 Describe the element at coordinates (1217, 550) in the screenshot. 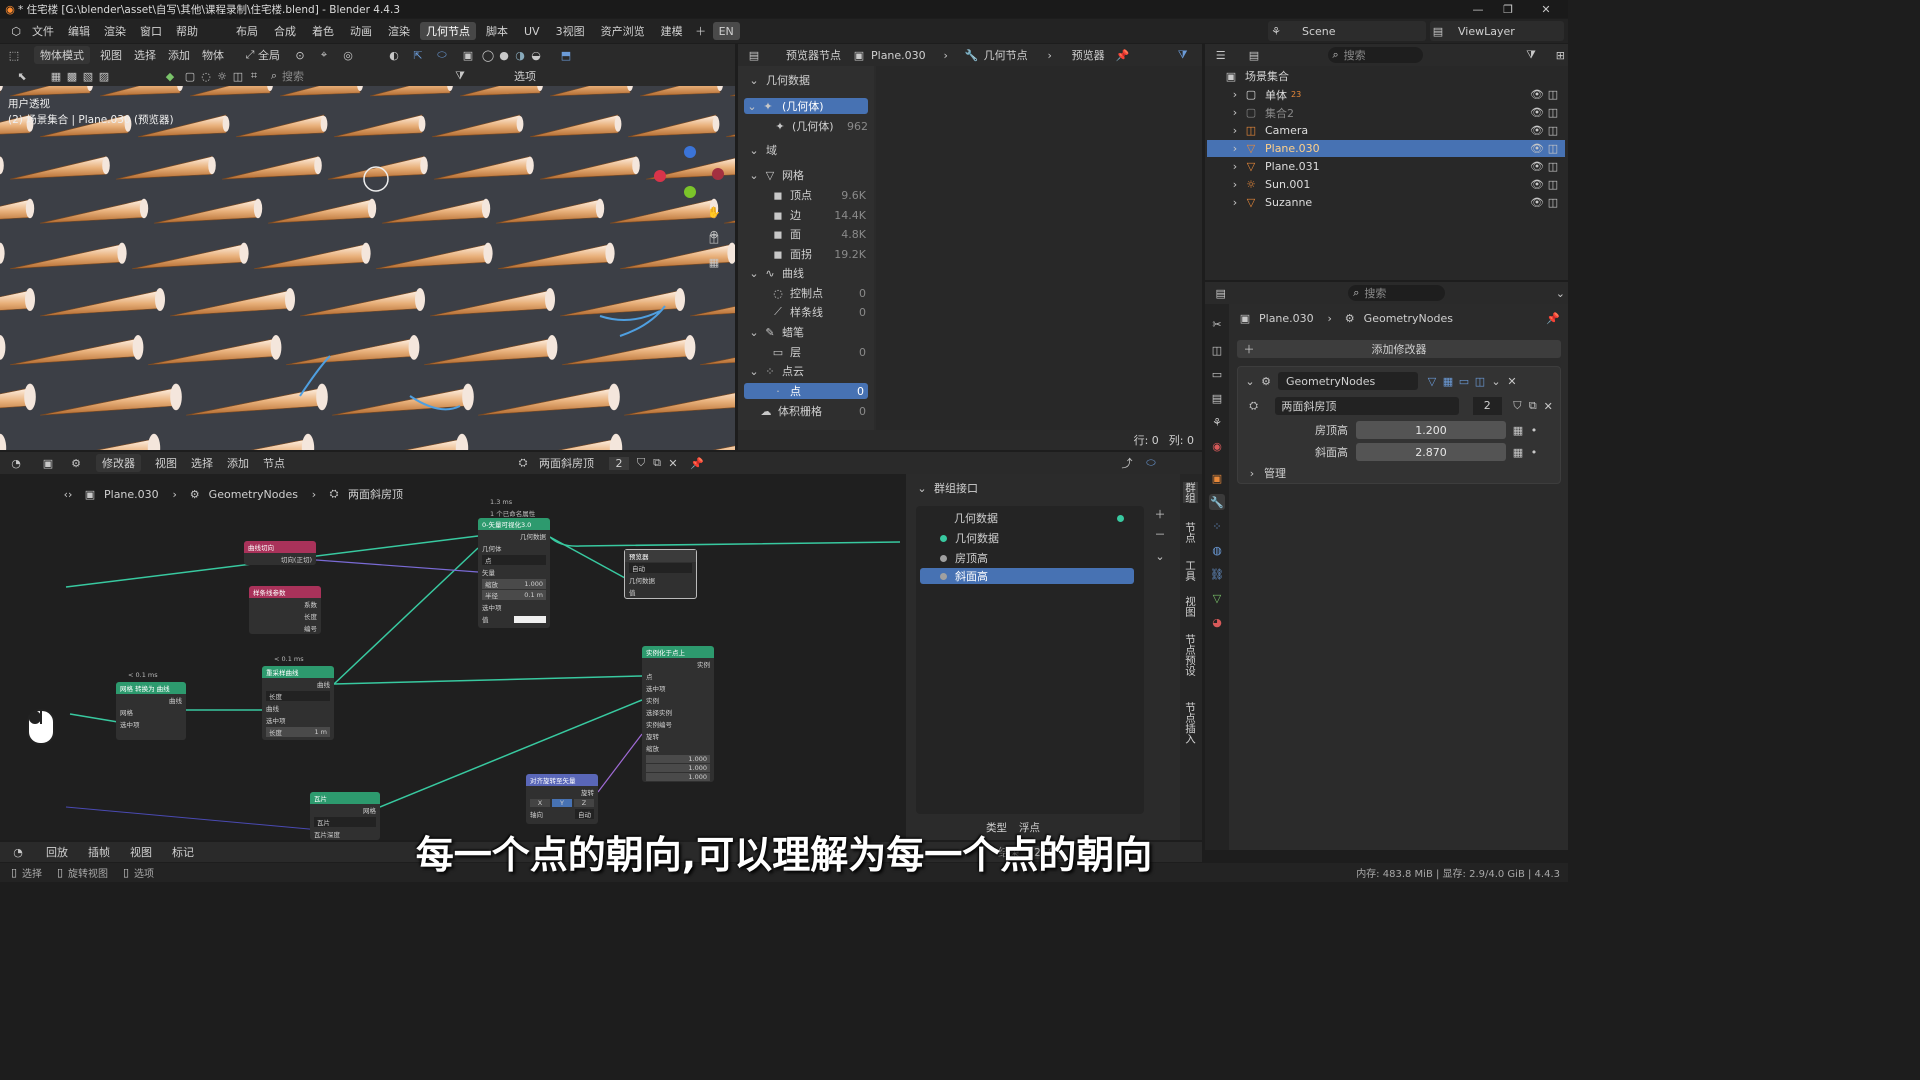

I see `physics-tab-icon: ◍` at that location.